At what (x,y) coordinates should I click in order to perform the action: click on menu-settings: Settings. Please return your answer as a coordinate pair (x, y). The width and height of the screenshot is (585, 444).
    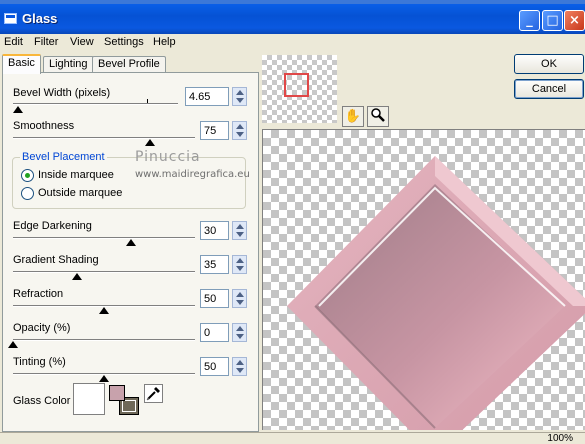
    Looking at the image, I should click on (124, 42).